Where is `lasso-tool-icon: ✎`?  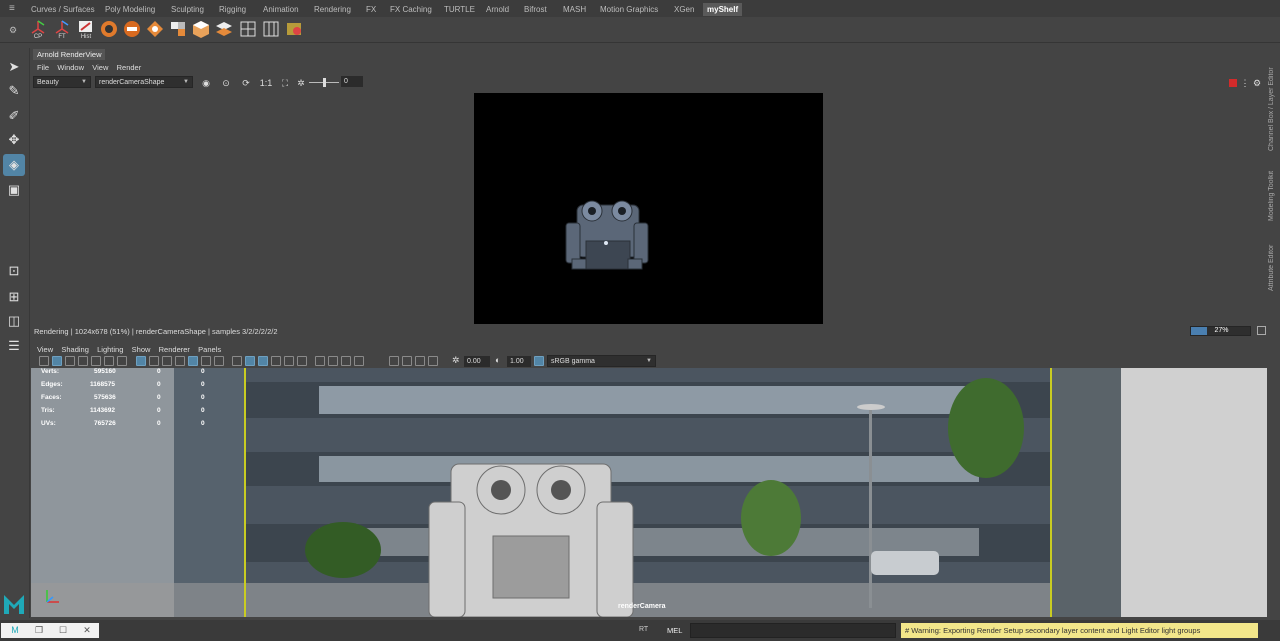 lasso-tool-icon: ✎ is located at coordinates (14, 91).